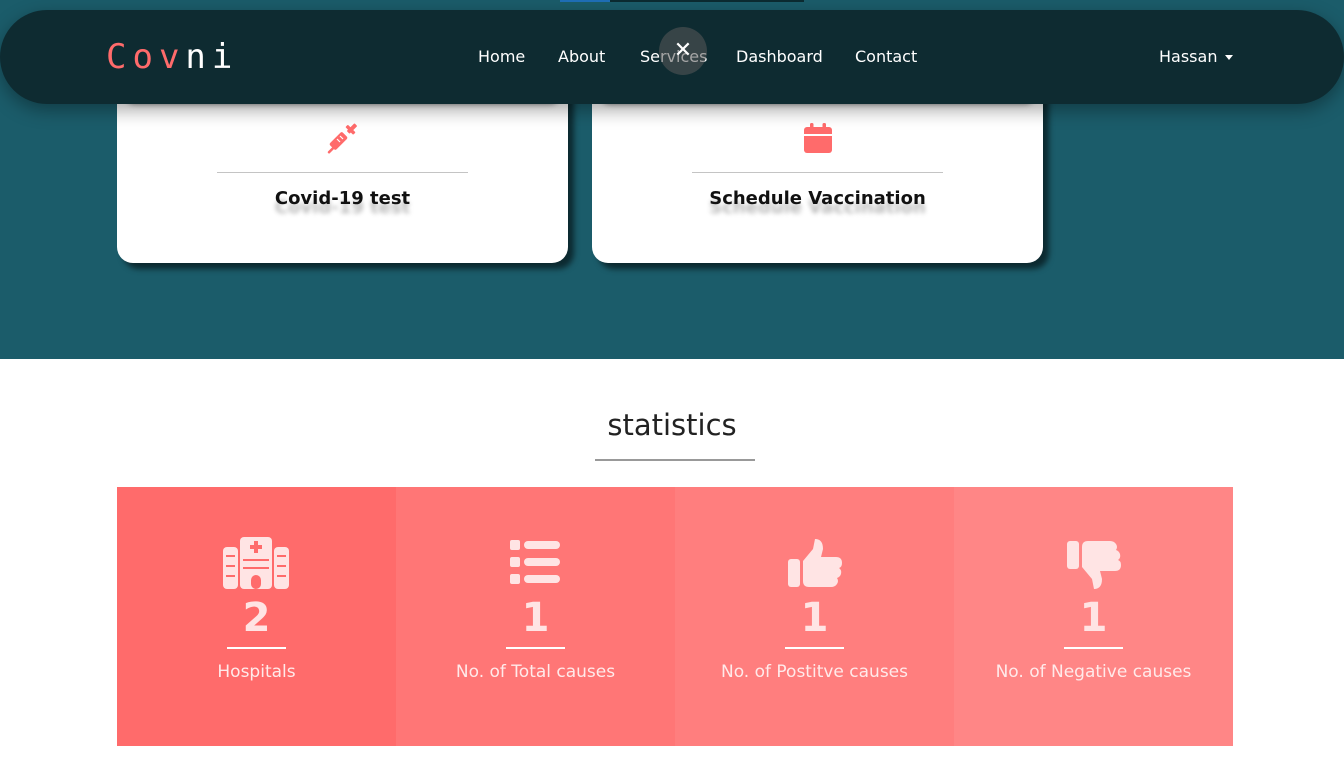  Describe the element at coordinates (501, 57) in the screenshot. I see `nav-link-home: Home` at that location.